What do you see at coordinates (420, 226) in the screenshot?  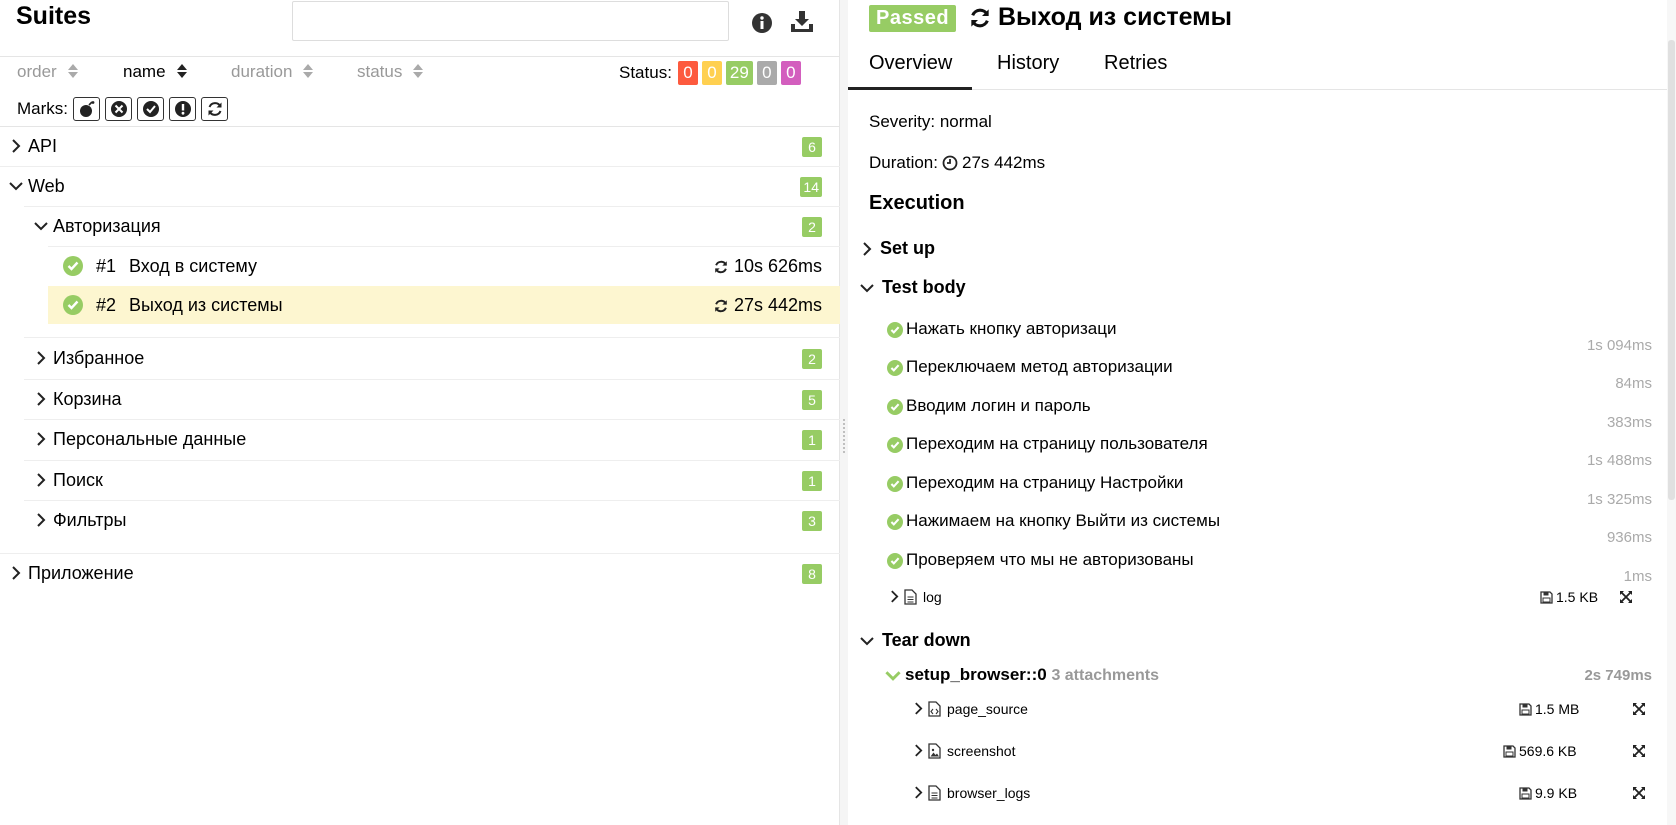 I see `tree-group-auth: Авторизация 2` at bounding box center [420, 226].